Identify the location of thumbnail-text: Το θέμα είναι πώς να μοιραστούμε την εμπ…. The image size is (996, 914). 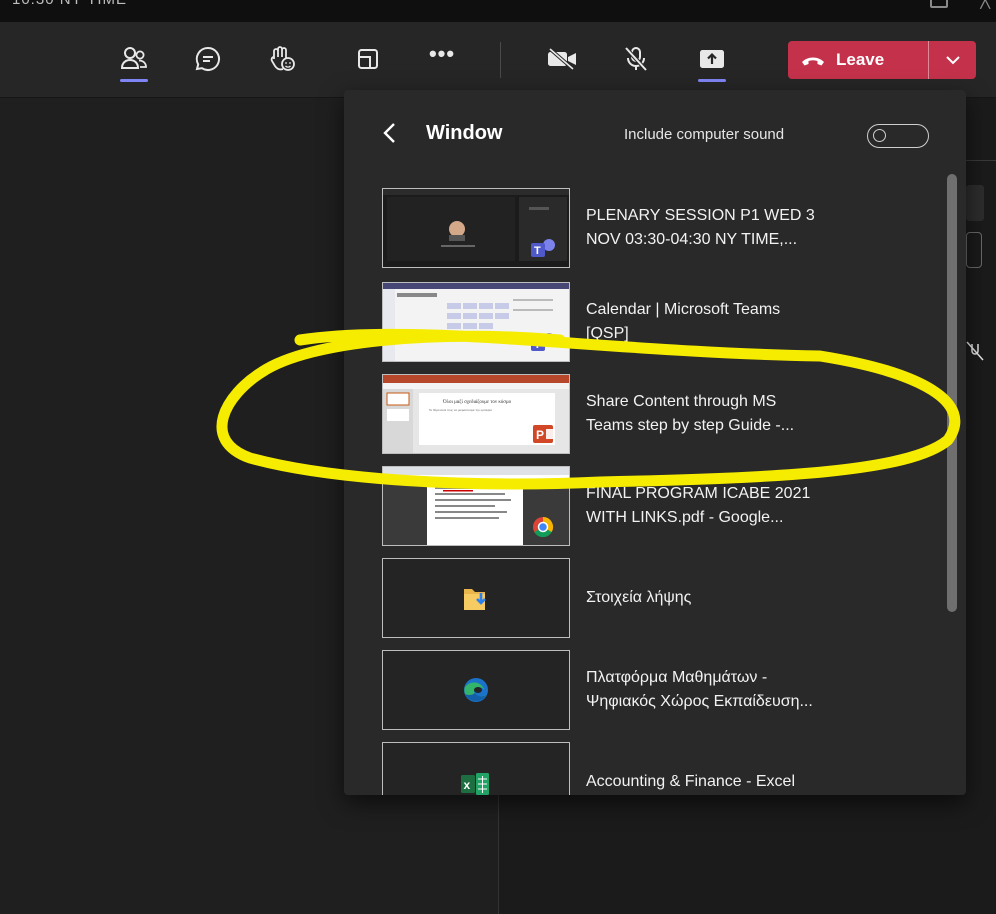
(460, 410).